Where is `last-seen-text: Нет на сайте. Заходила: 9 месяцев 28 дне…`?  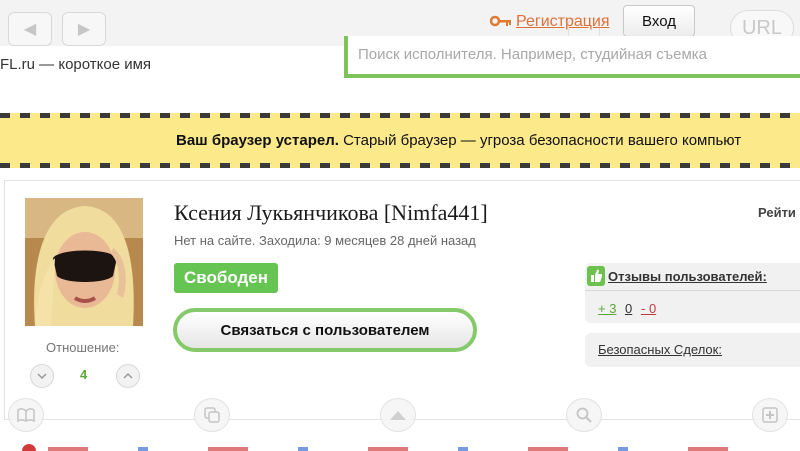
last-seen-text: Нет на сайте. Заходила: 9 месяцев 28 дне… is located at coordinates (325, 240).